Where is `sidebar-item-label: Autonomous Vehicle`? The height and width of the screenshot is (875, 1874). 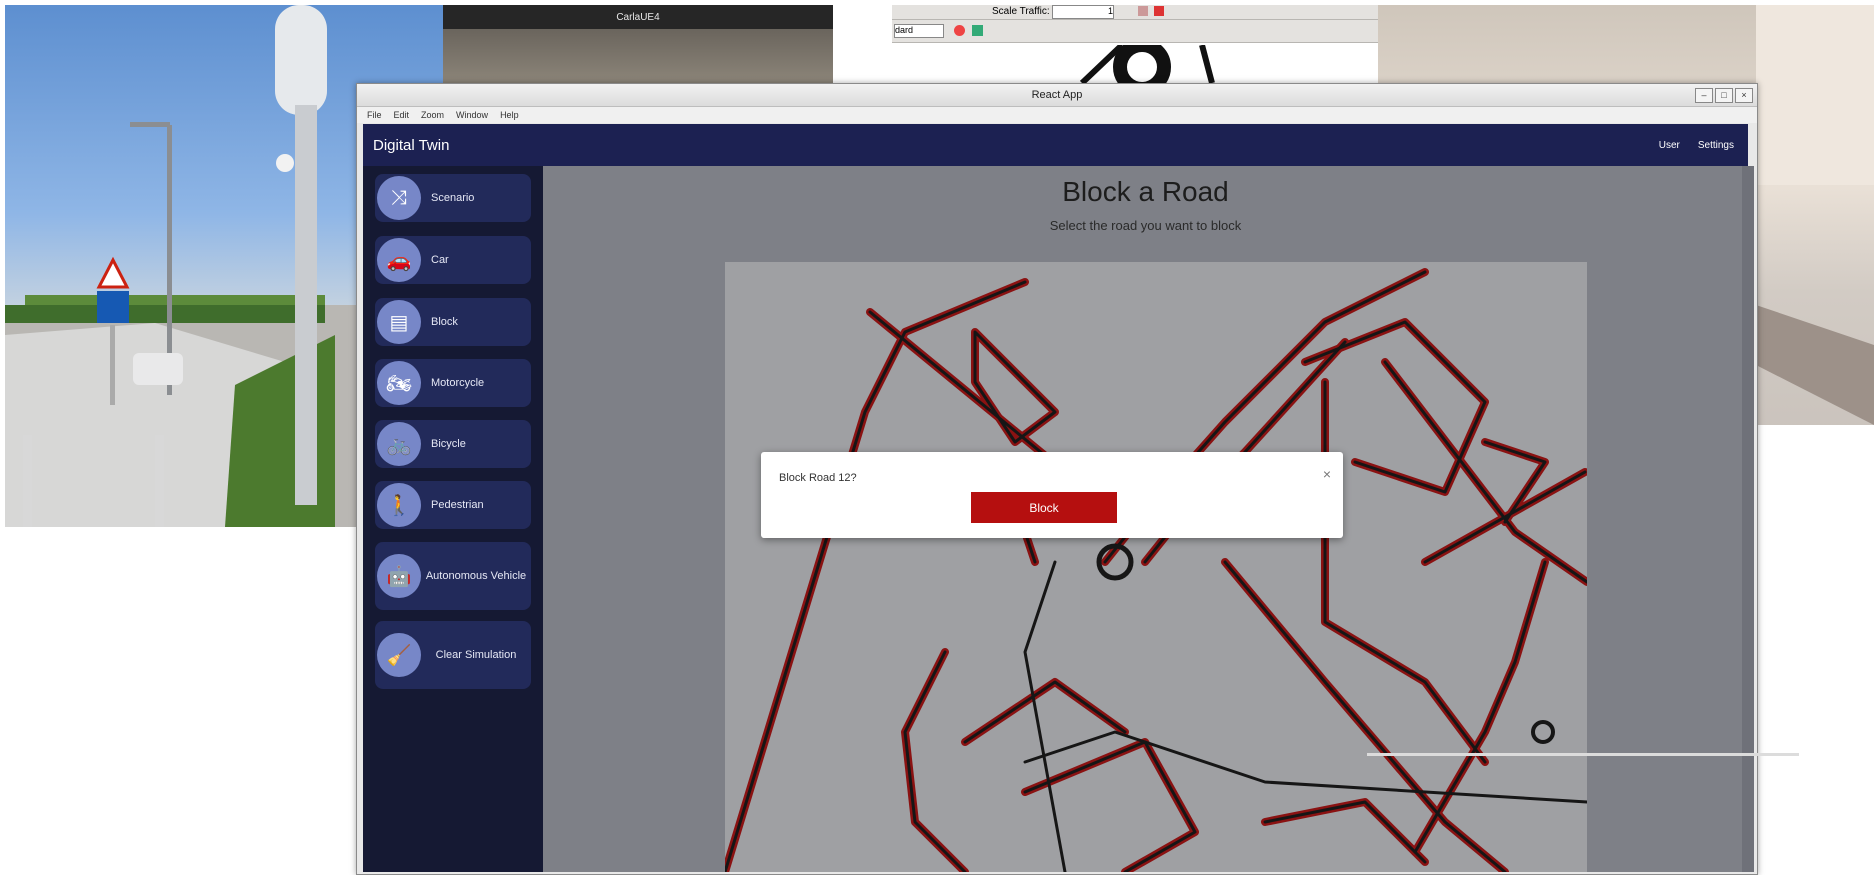
sidebar-item-label: Autonomous Vehicle is located at coordinates (476, 576).